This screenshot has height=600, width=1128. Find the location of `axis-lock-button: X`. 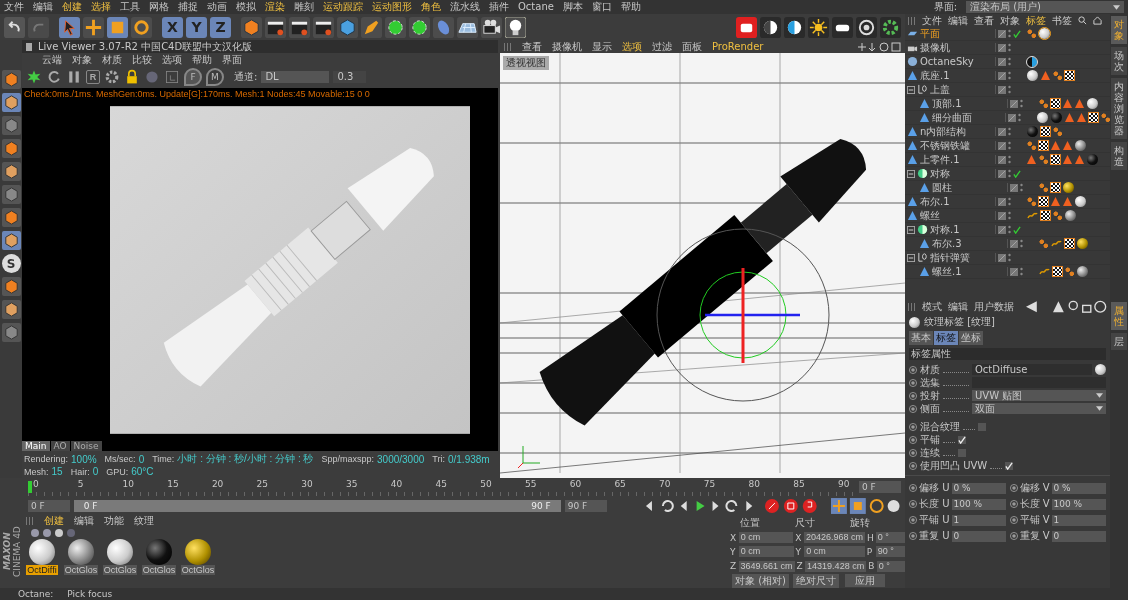

axis-lock-button: X is located at coordinates (172, 27).